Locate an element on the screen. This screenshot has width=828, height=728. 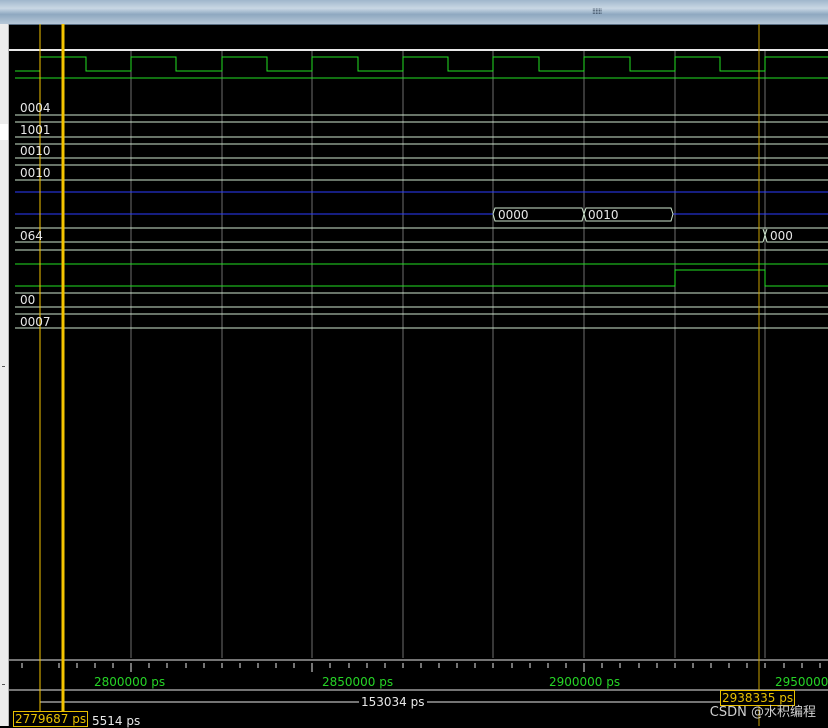
signal-value: 0007 is located at coordinates (35, 322).